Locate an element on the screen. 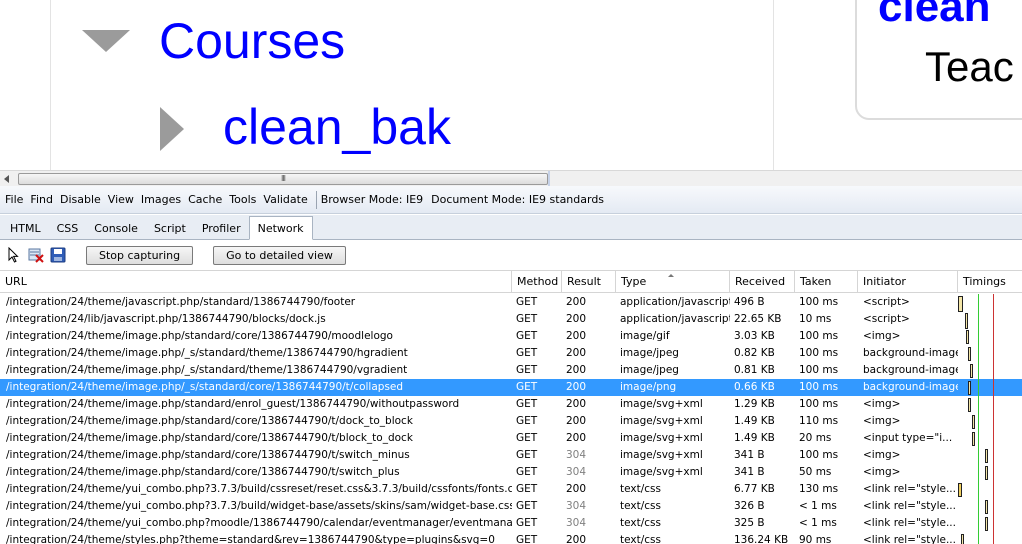 The height and width of the screenshot is (544, 1022). detailed-view-button: Go to detailed view is located at coordinates (279, 255).